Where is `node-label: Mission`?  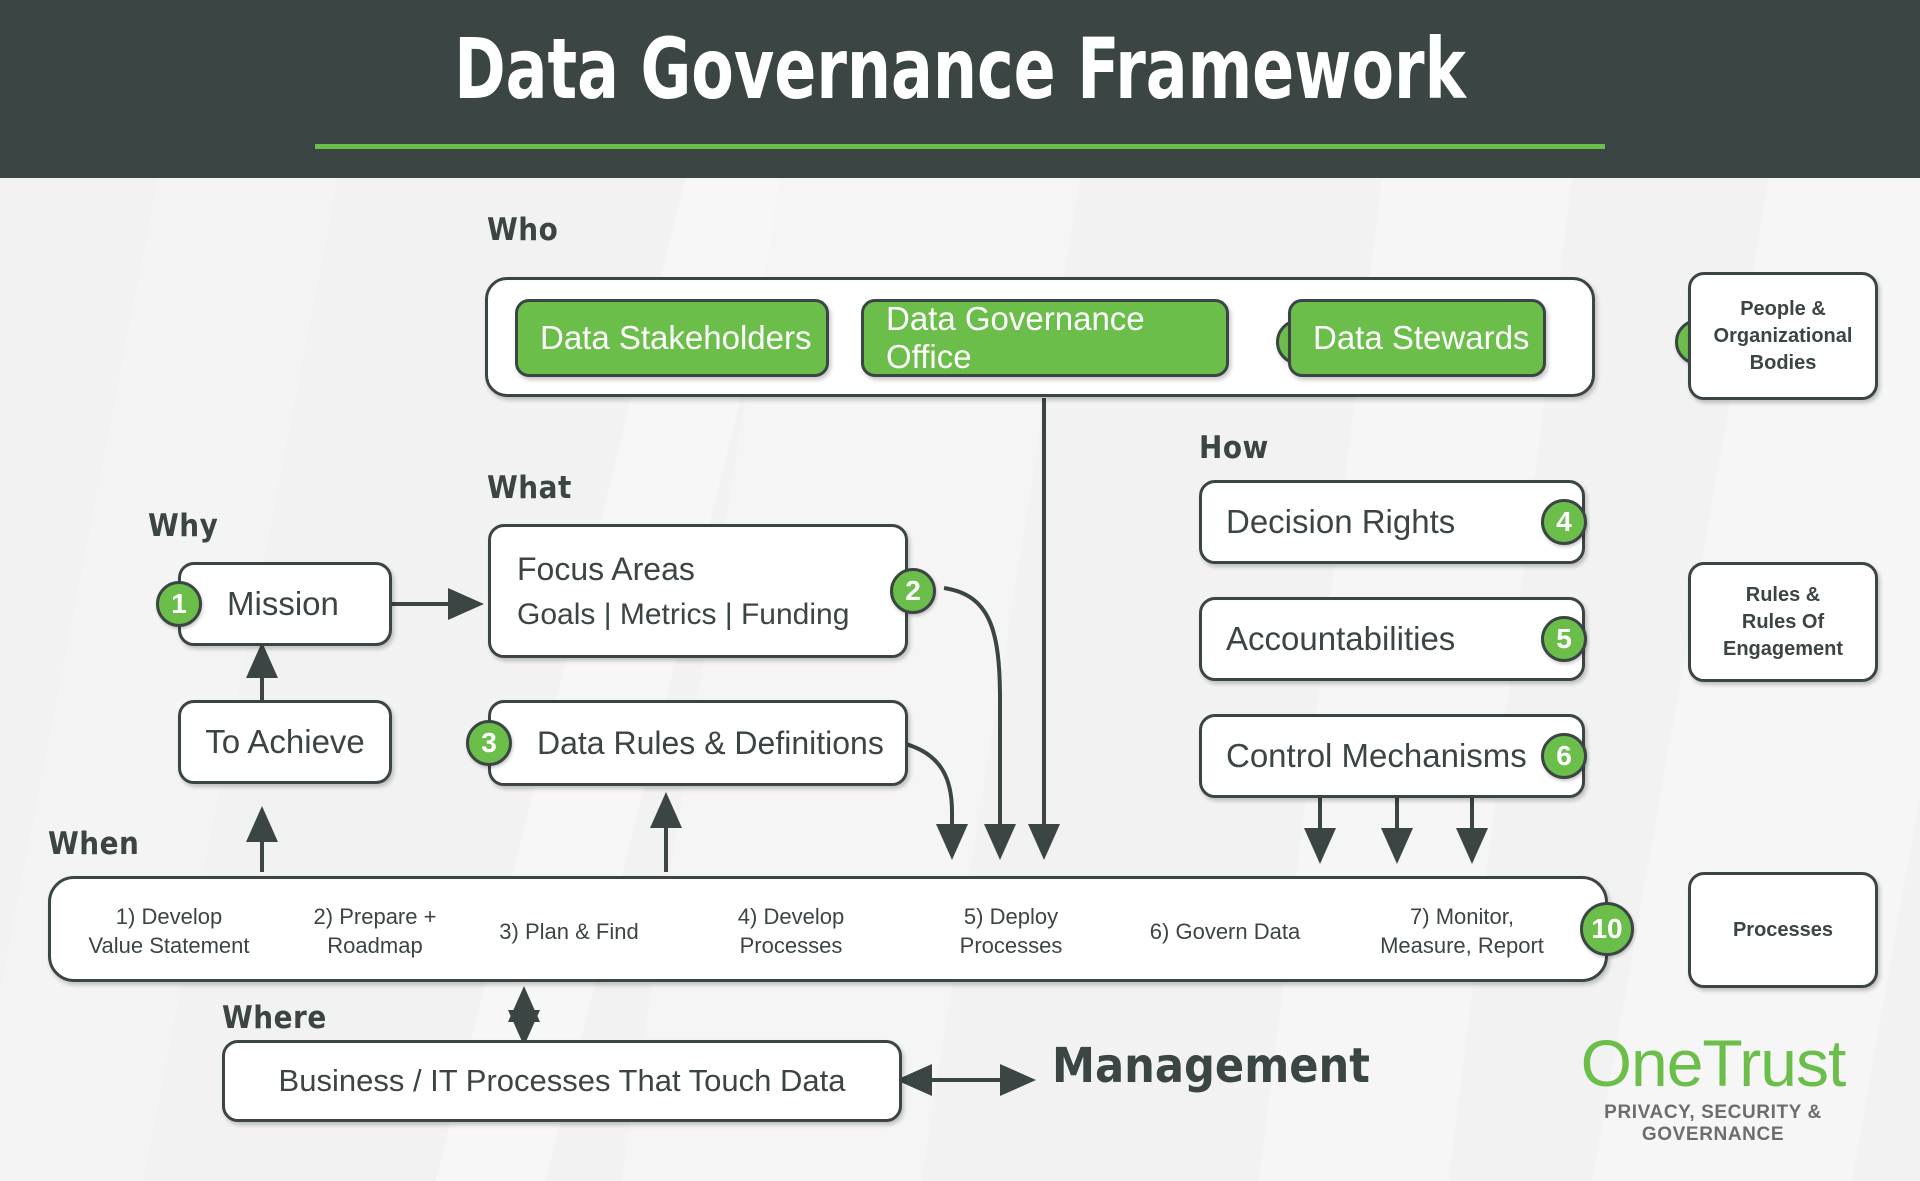
node-label: Mission is located at coordinates (283, 603).